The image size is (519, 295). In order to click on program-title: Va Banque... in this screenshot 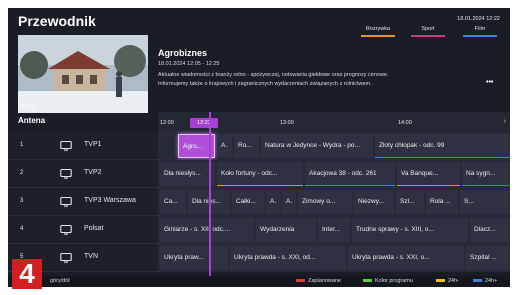, I will do `click(420, 173)`.